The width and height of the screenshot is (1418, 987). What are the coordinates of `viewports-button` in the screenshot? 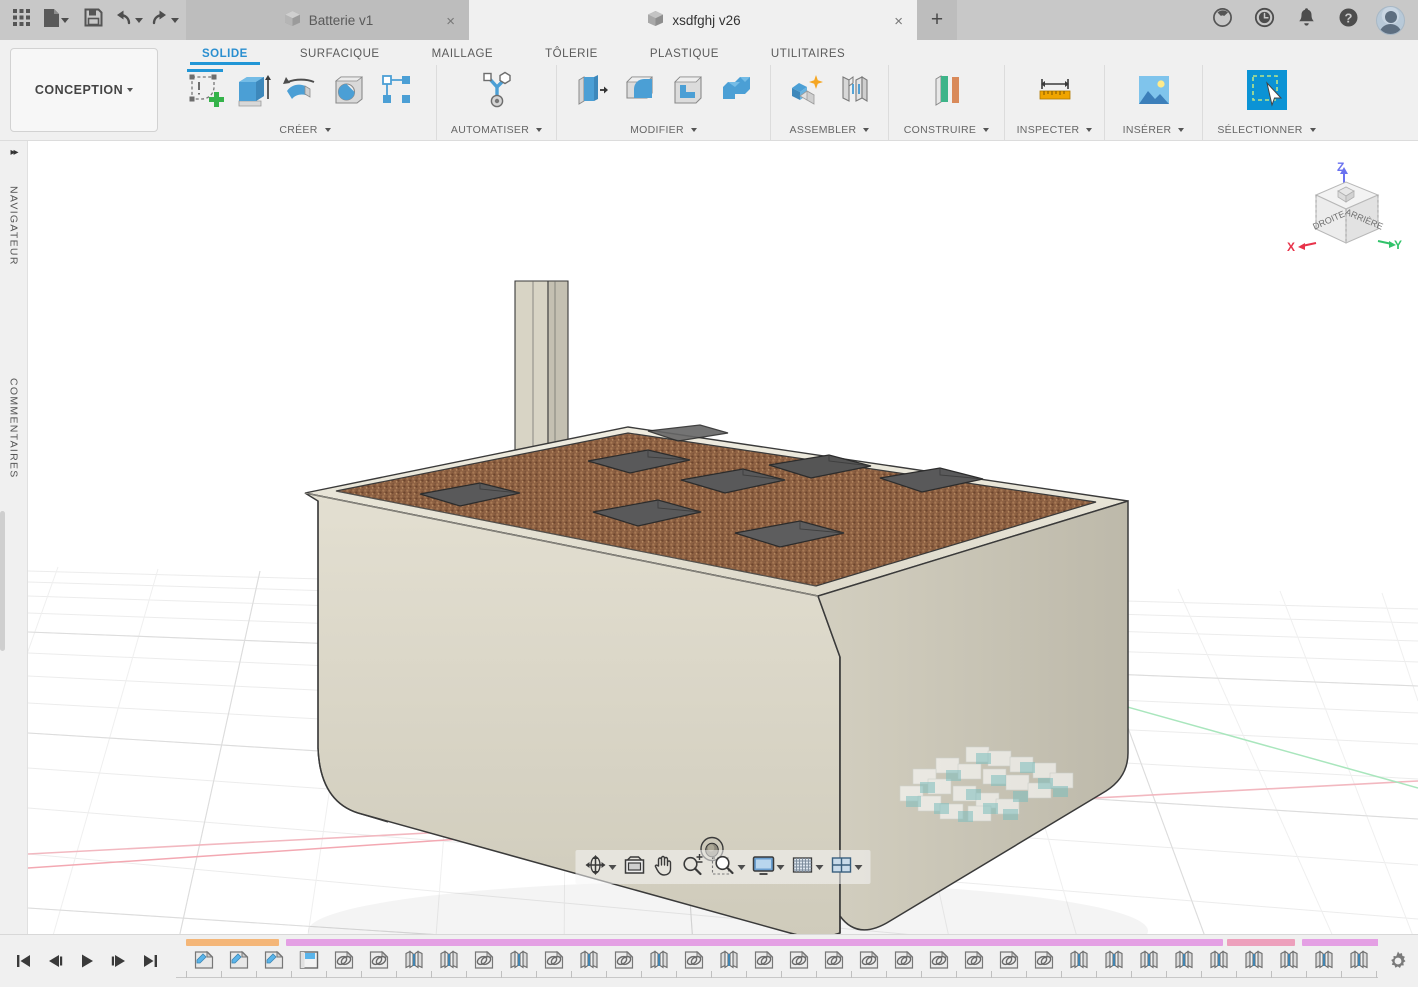 It's located at (846, 867).